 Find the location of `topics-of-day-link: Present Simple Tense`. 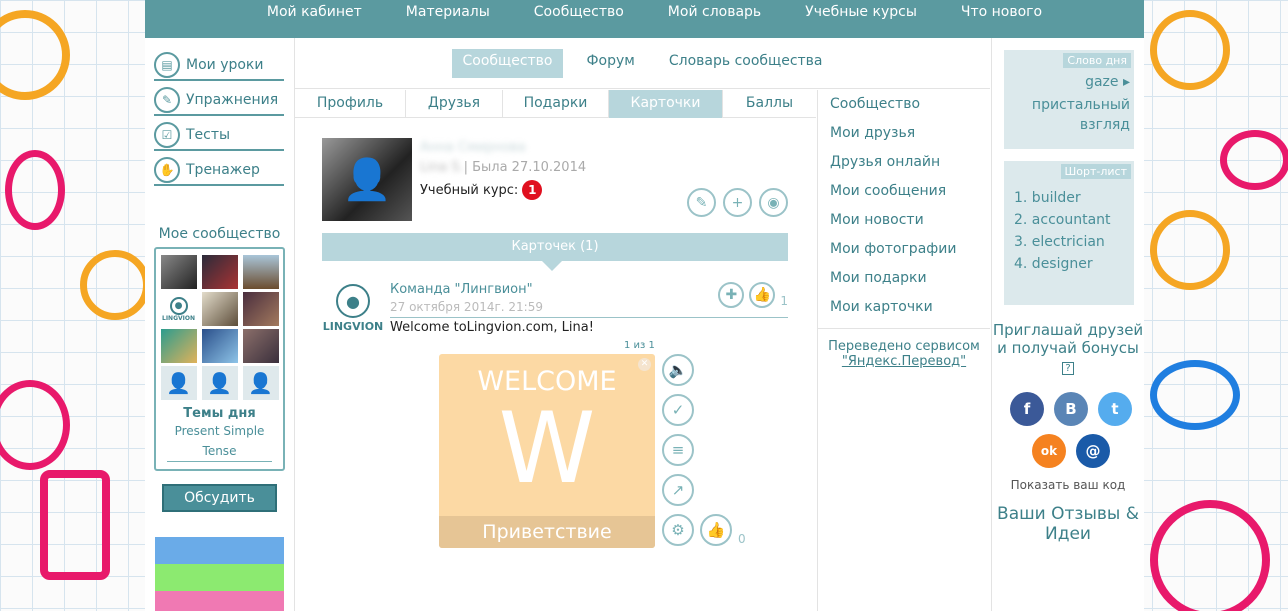

topics-of-day-link: Present Simple Tense is located at coordinates (219, 441).